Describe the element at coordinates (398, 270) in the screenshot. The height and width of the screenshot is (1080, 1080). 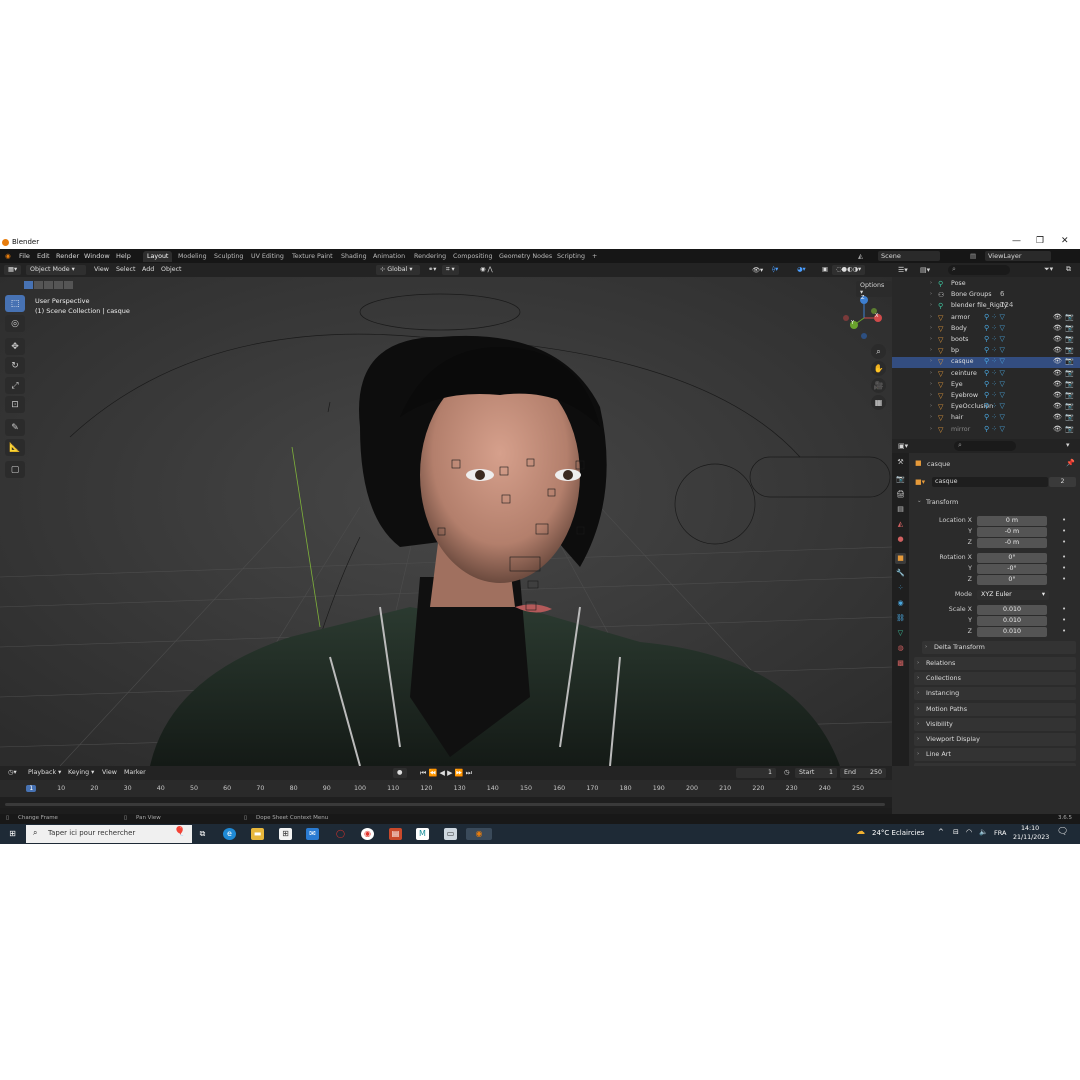
I see `orientation-dropdown: ⊹ Global ▾` at that location.